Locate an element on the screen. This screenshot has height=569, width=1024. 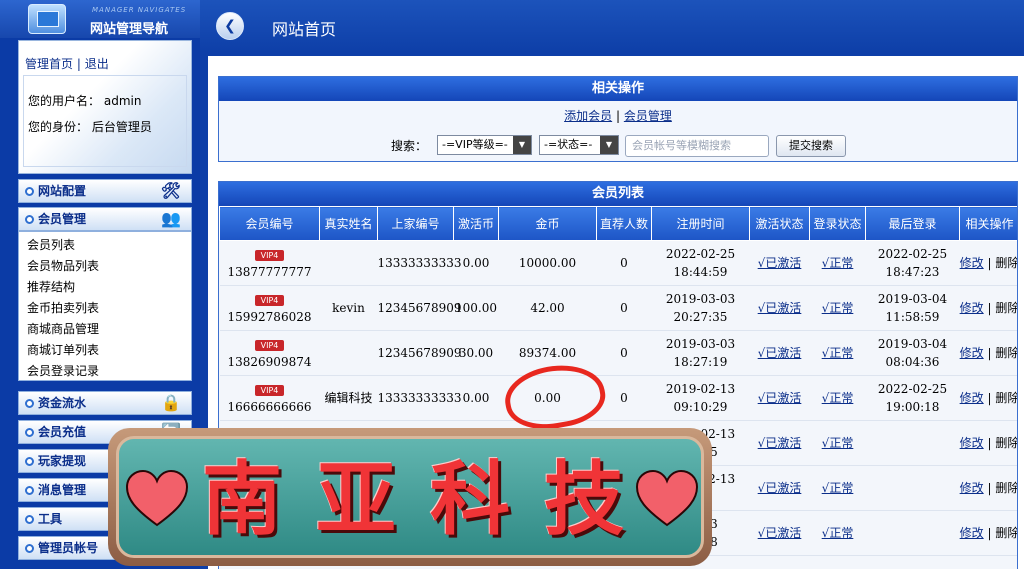
vip-level-value: -=VIP等级=- is located at coordinates (475, 144).